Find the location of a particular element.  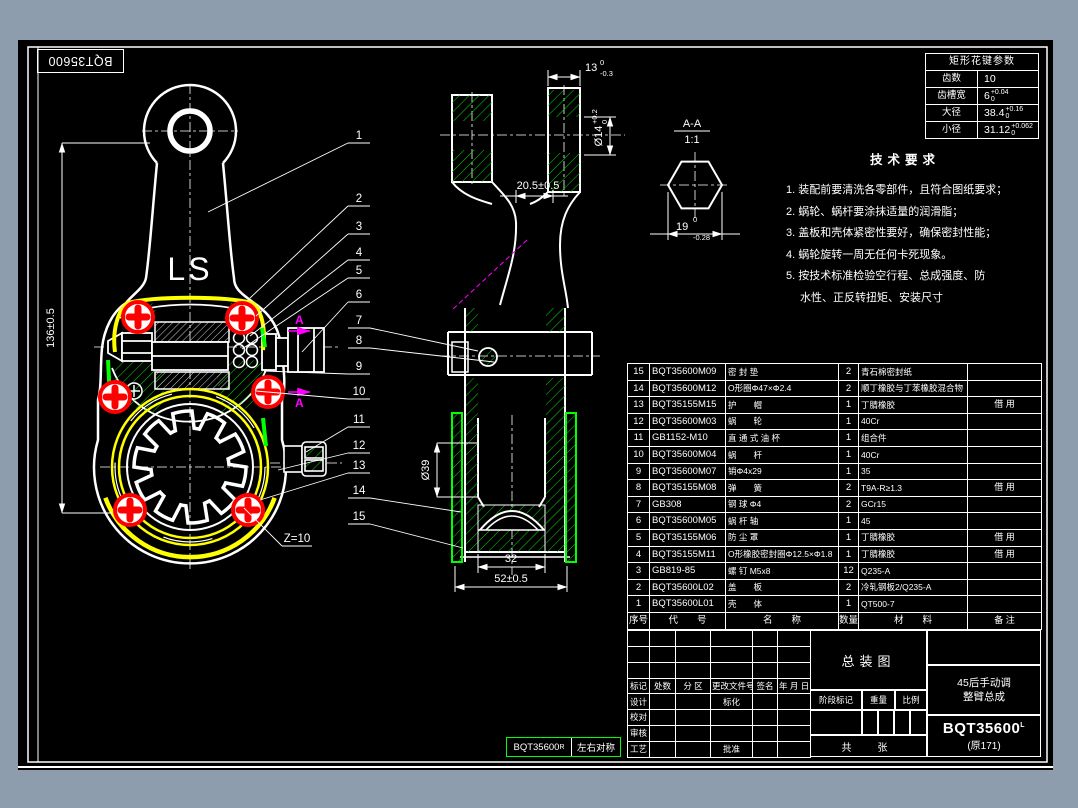

bom-row: 15 BQT35600M09 密 封 垫 2 青石棉密封纸 is located at coordinates (834, 372).